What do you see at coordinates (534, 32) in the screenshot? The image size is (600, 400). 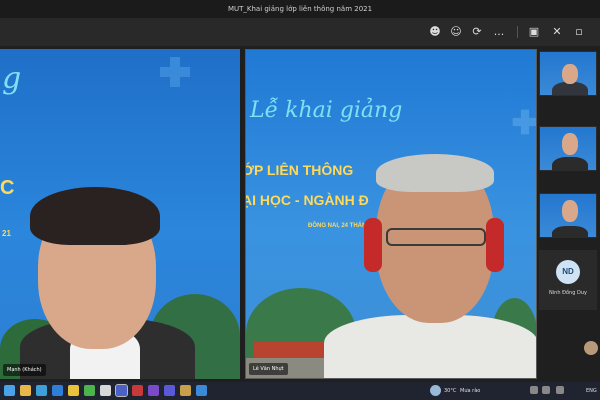 I see `camera-icon: ▣` at bounding box center [534, 32].